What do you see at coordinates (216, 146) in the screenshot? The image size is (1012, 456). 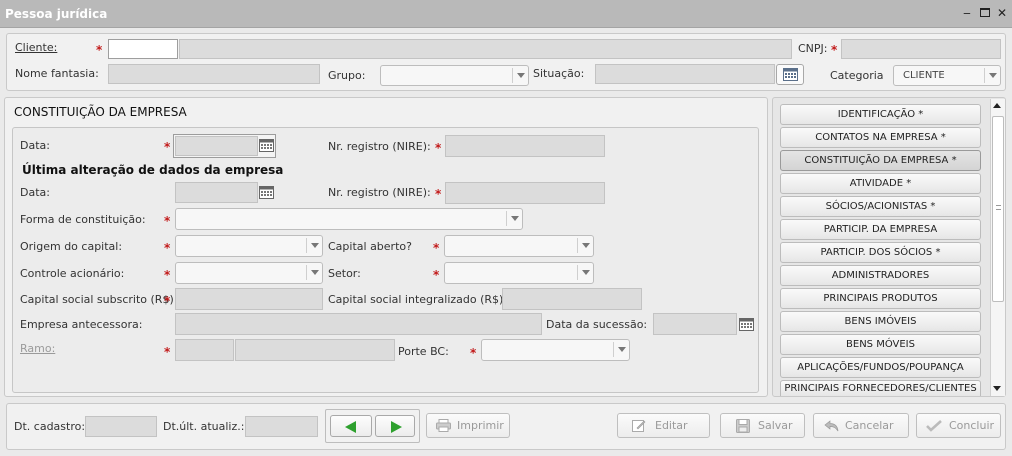 I see `data-constituicao-input` at bounding box center [216, 146].